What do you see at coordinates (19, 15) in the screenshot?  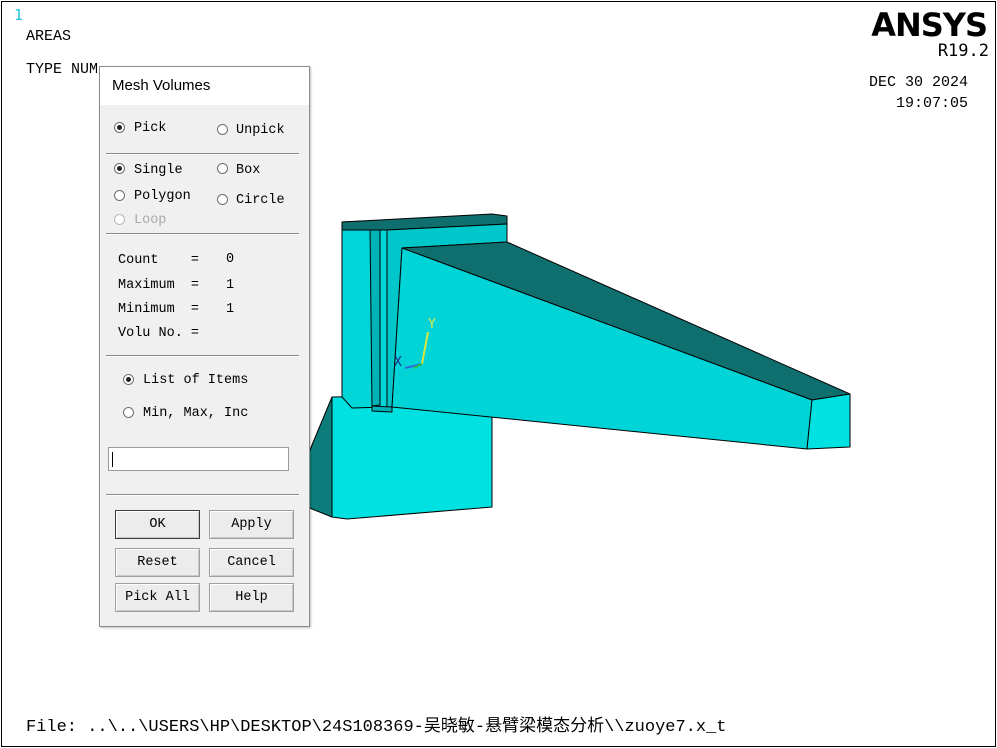 I see `window-number: 1` at bounding box center [19, 15].